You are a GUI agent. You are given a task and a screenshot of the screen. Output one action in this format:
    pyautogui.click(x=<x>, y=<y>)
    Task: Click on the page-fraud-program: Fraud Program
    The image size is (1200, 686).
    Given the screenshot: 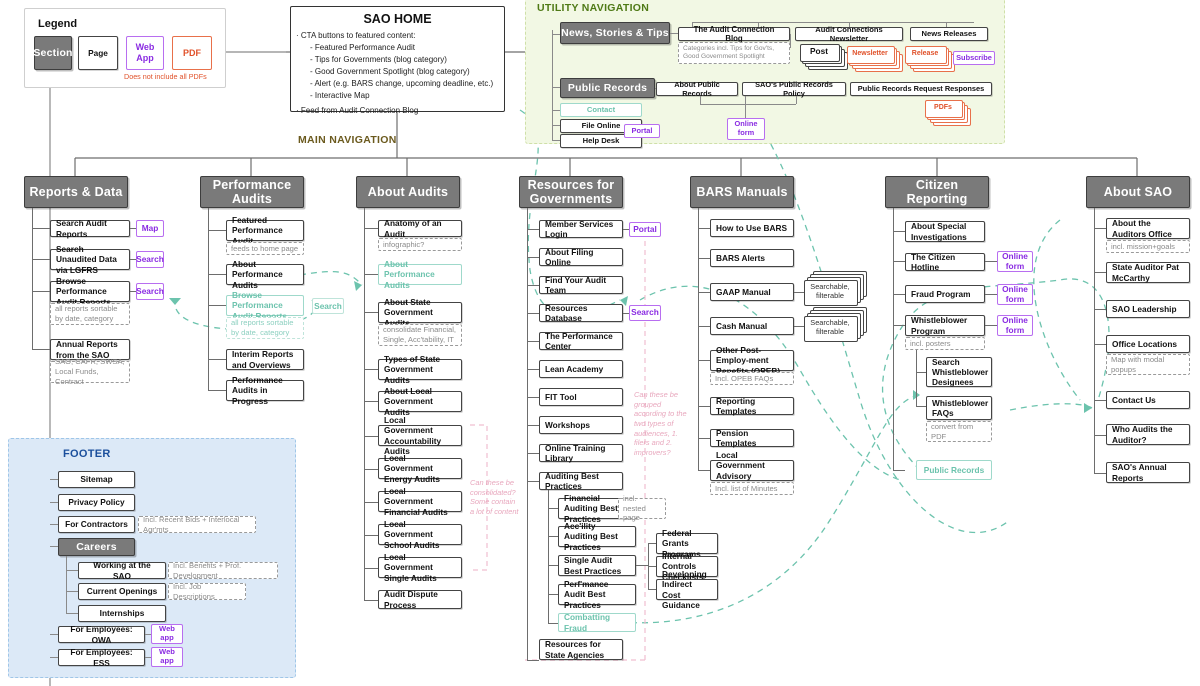 What is the action you would take?
    pyautogui.click(x=945, y=294)
    